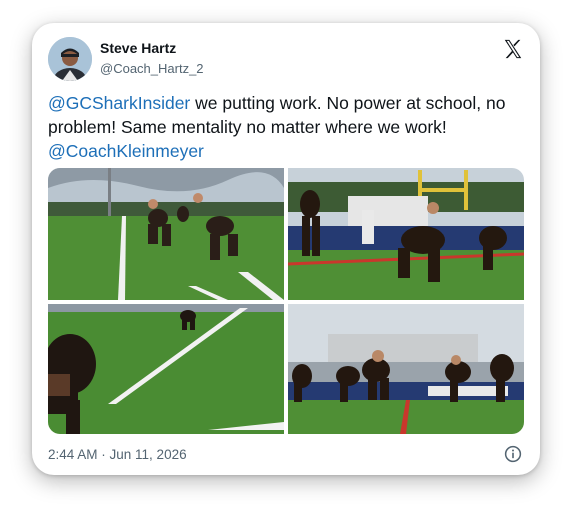  What do you see at coordinates (138, 48) in the screenshot?
I see `author-name: Steve Hartz` at bounding box center [138, 48].